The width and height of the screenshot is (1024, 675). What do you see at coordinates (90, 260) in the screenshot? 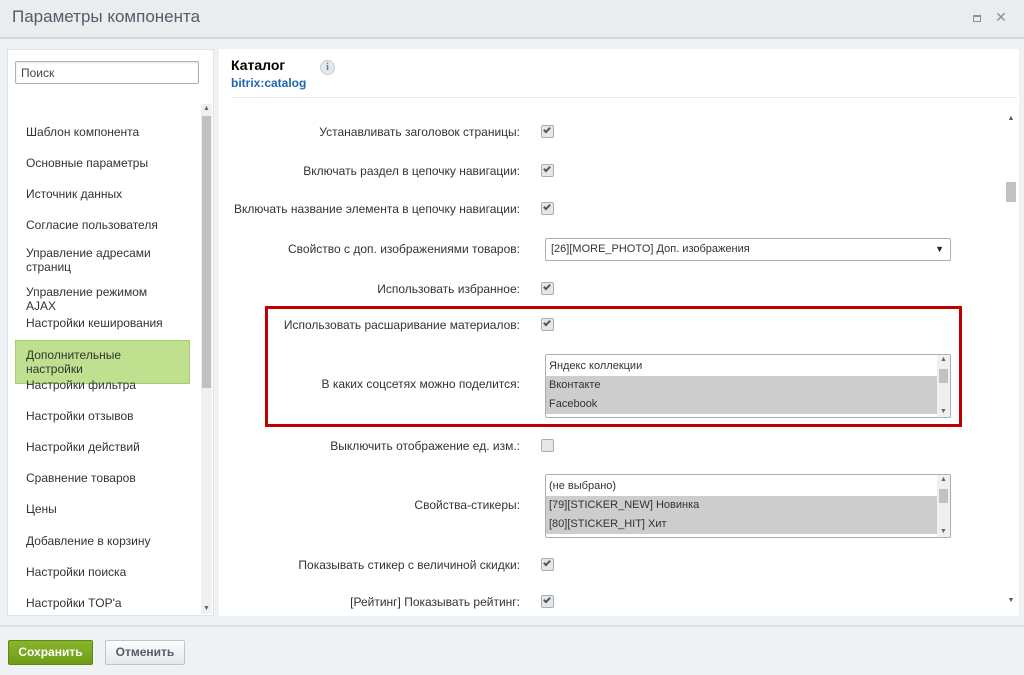
I see `sidebar-item-sef: Управление адресами страниц` at bounding box center [90, 260].